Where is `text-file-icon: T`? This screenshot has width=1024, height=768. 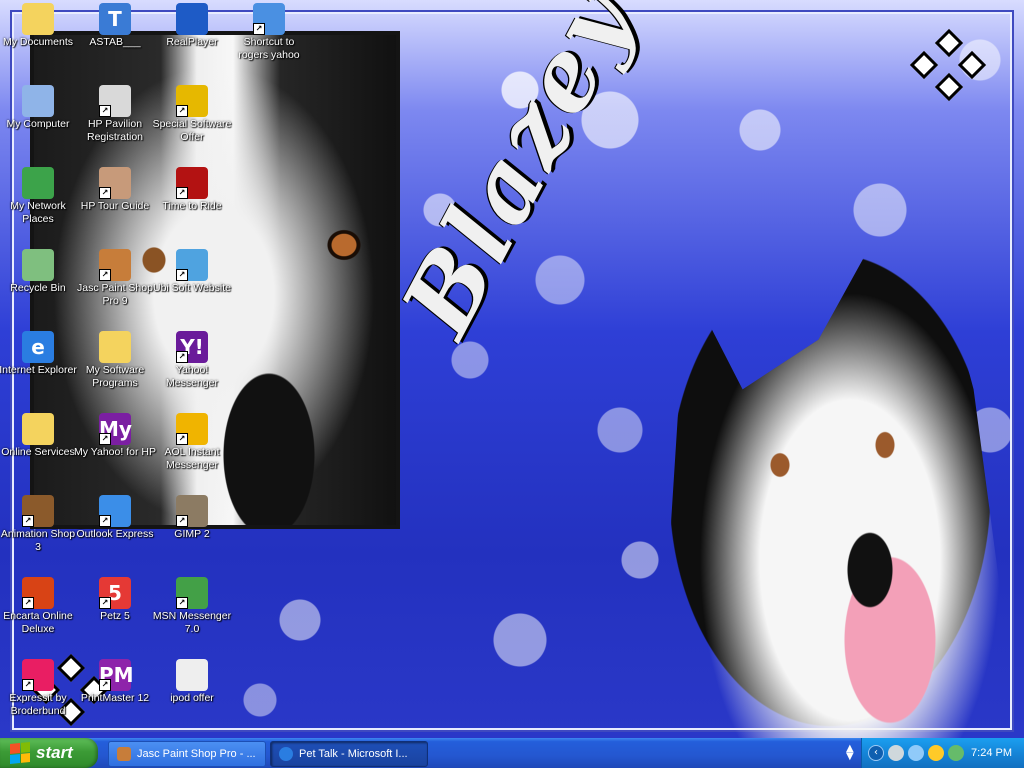
text-file-icon: T is located at coordinates (115, 19).